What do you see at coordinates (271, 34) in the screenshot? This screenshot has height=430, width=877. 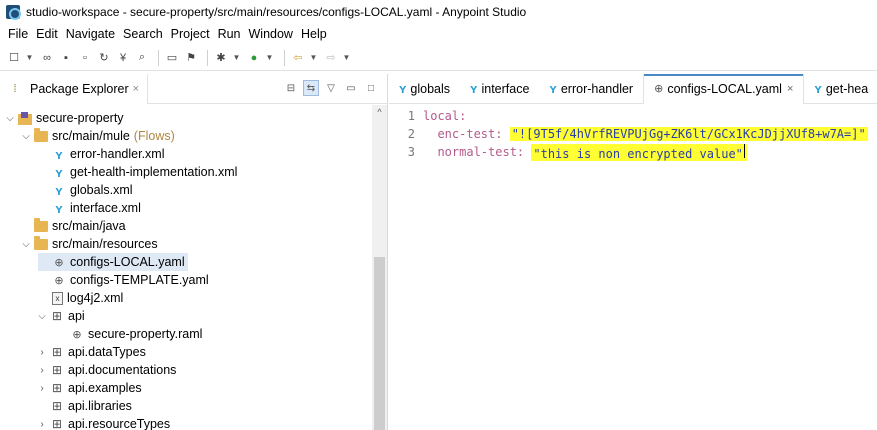 I see `menu-window: Window` at bounding box center [271, 34].